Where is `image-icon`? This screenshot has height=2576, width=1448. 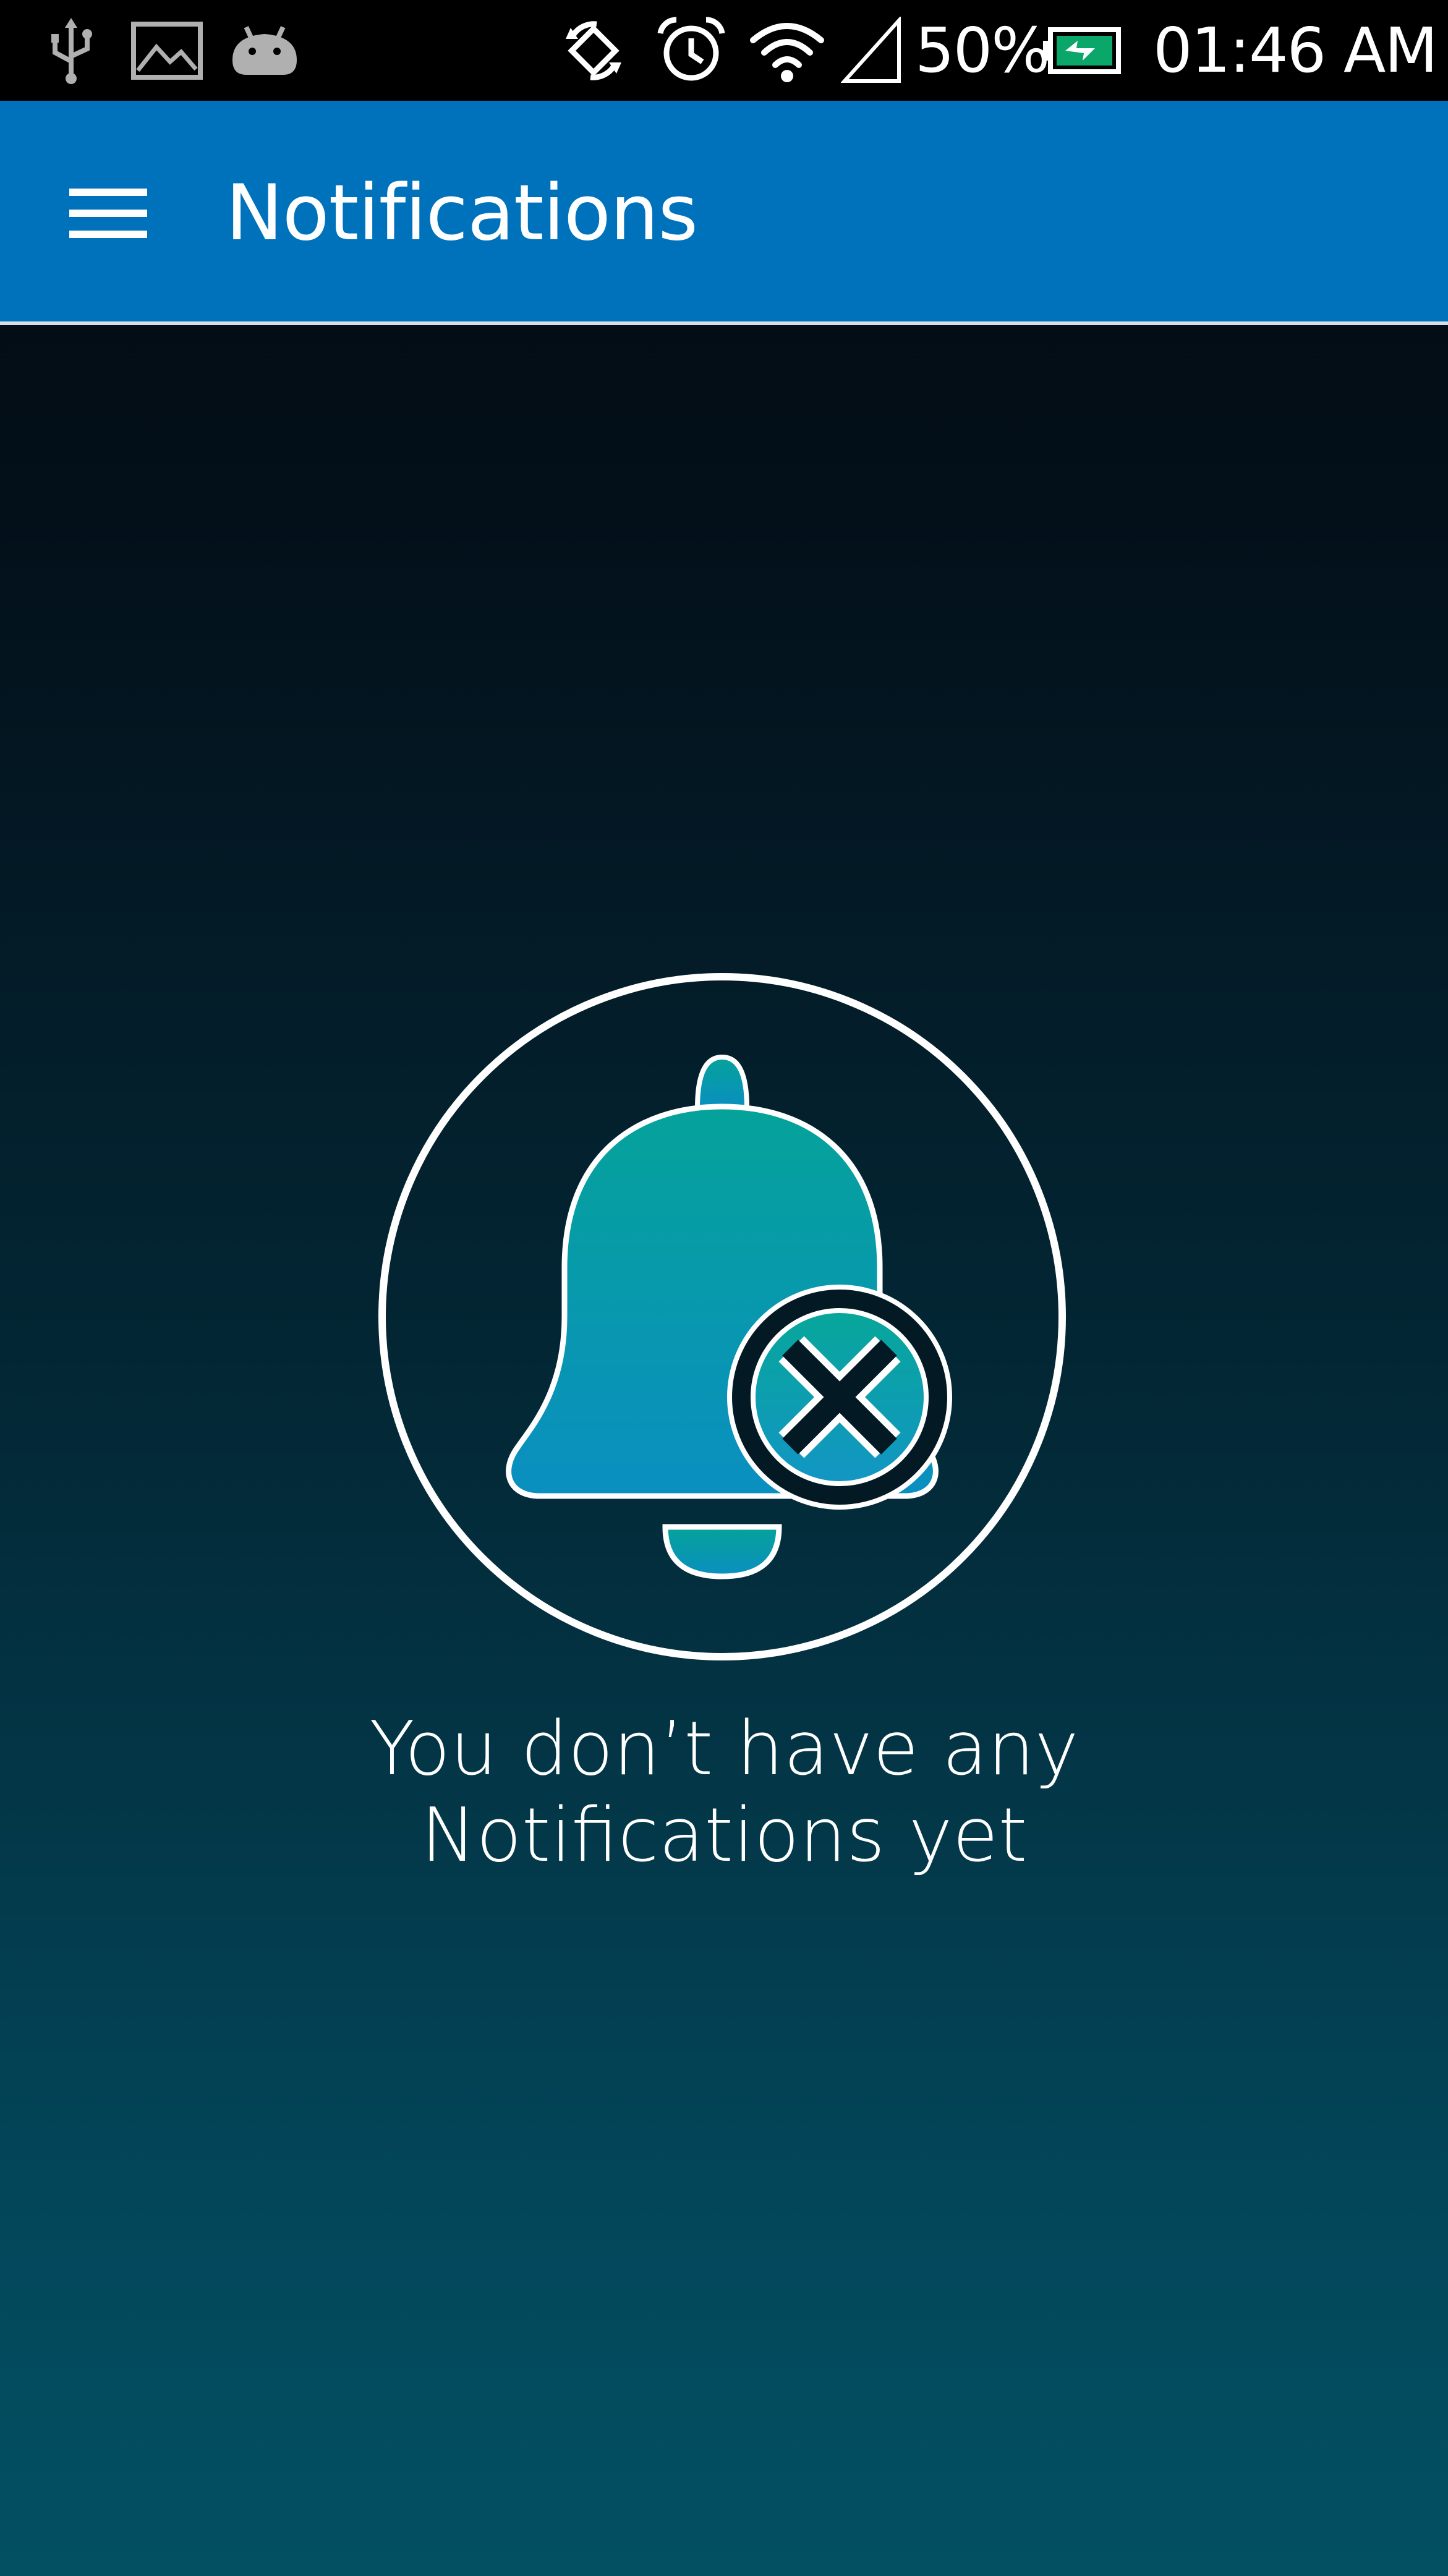
image-icon is located at coordinates (167, 50).